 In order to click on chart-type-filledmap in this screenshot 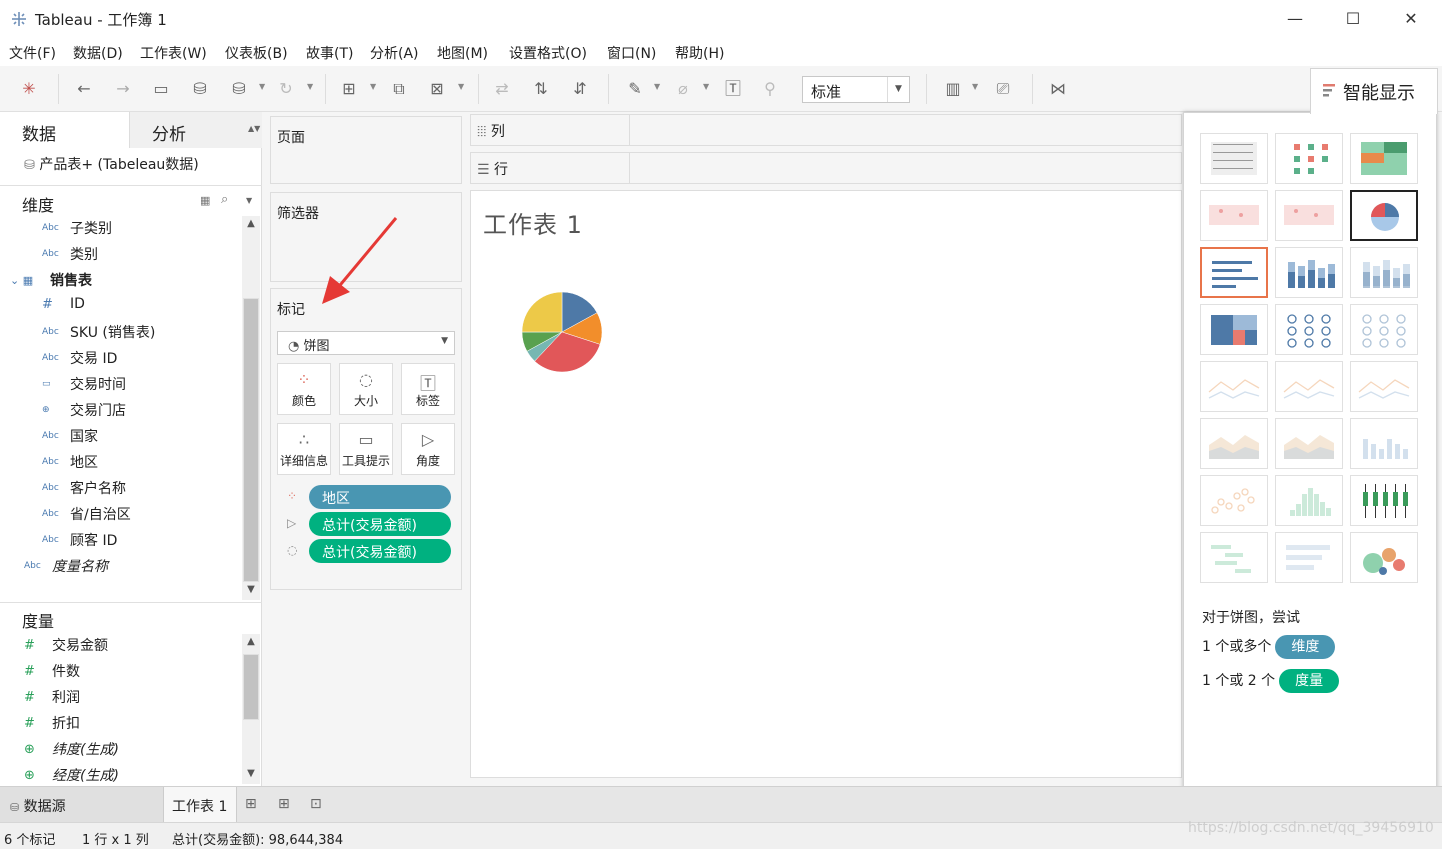, I will do `click(1309, 215)`.